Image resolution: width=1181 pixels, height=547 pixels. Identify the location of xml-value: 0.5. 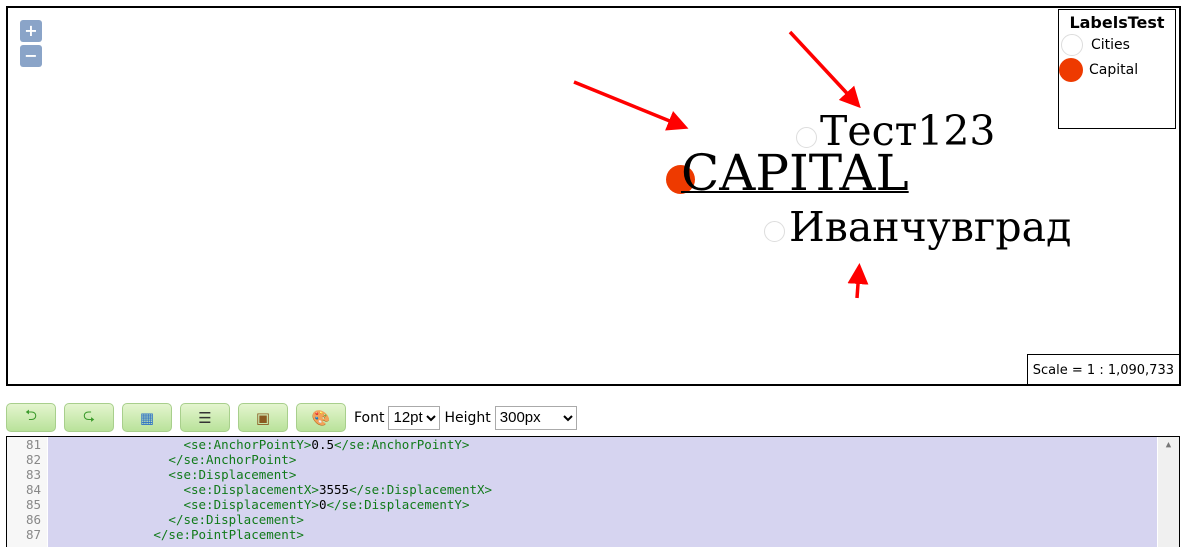
(322, 444).